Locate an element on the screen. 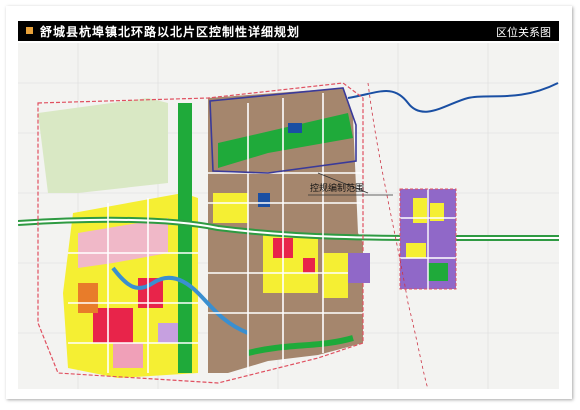  farmland-zone is located at coordinates (103, 145).